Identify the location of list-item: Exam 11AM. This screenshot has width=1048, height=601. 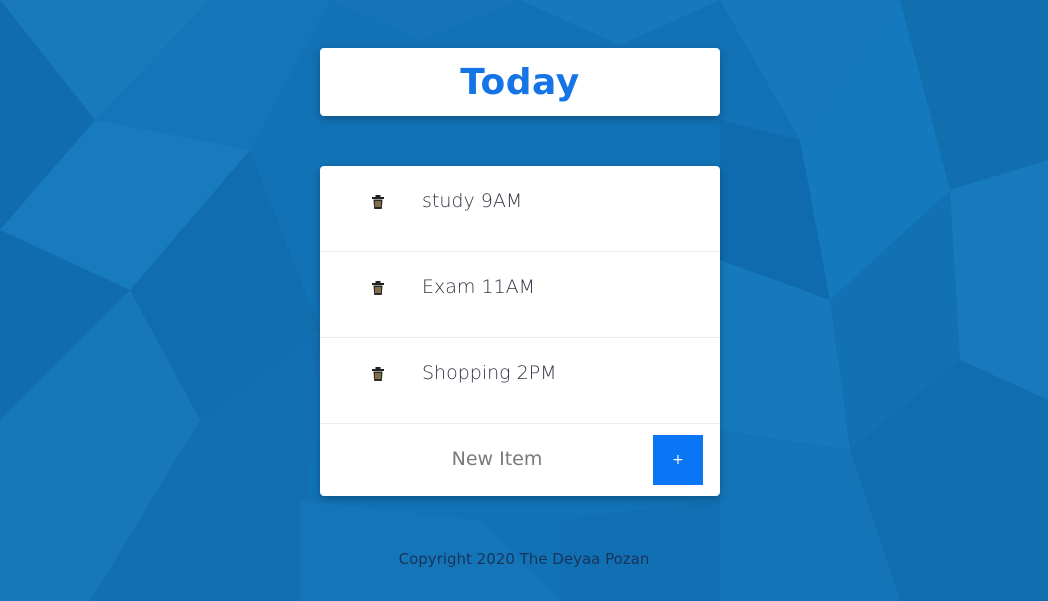
(520, 295).